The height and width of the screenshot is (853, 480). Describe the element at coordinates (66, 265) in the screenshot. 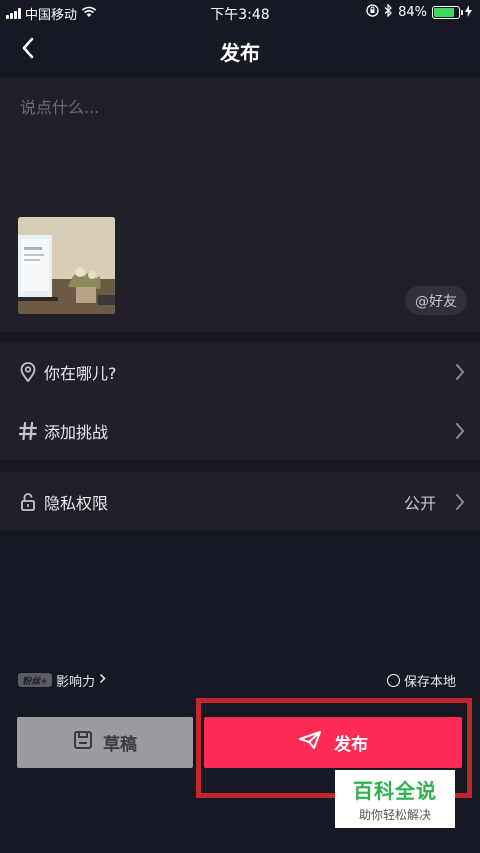

I see `video-thumbnail` at that location.